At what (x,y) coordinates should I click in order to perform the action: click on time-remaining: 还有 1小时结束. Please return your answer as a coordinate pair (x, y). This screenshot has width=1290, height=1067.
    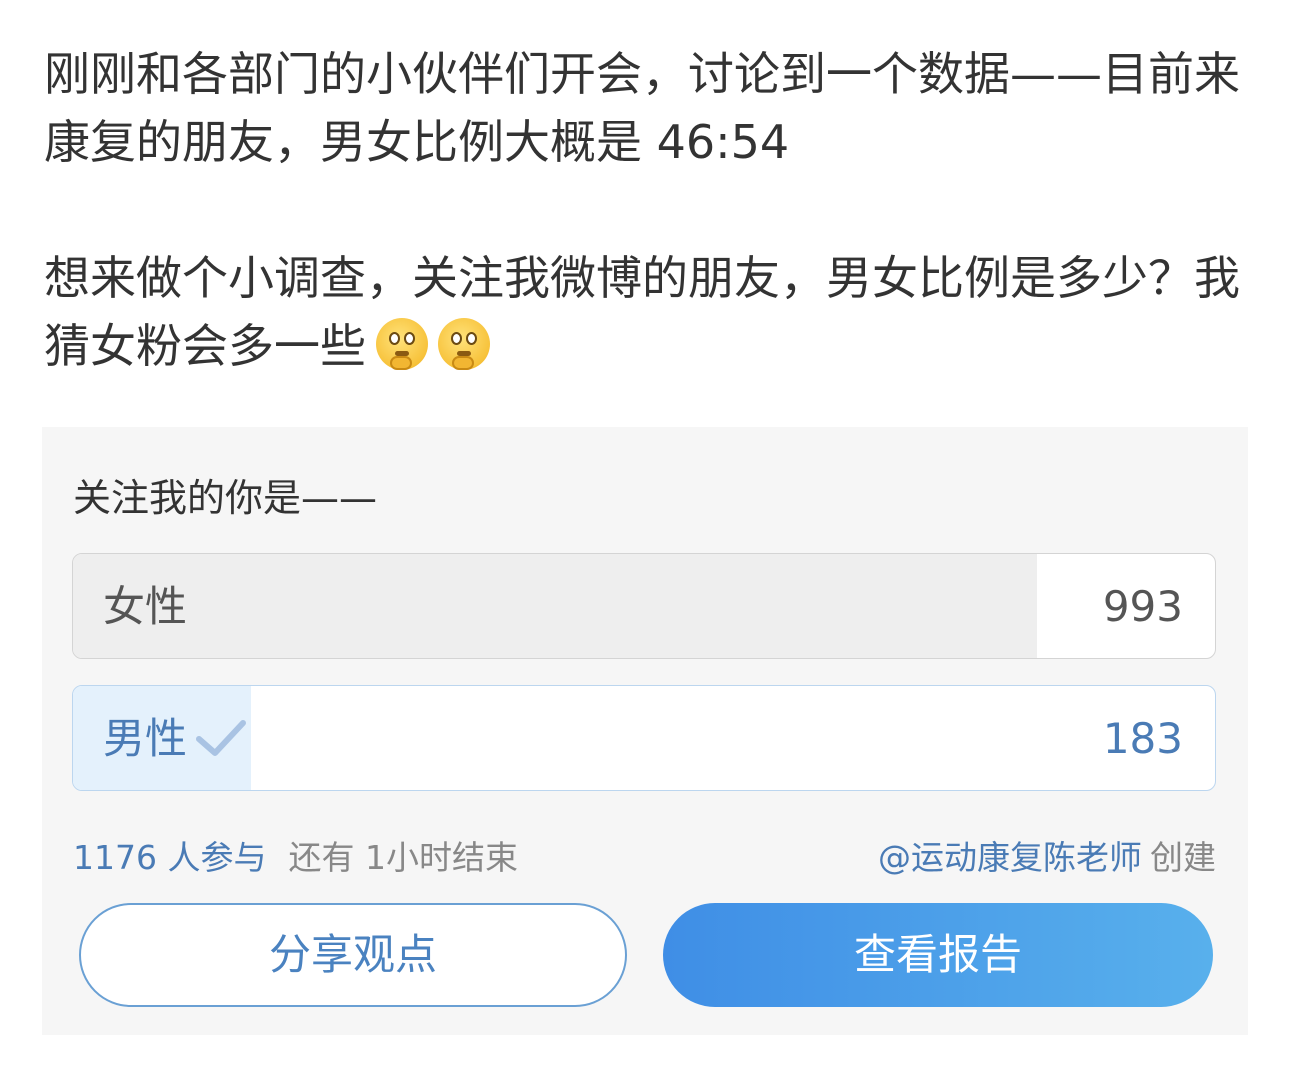
    Looking at the image, I should click on (403, 857).